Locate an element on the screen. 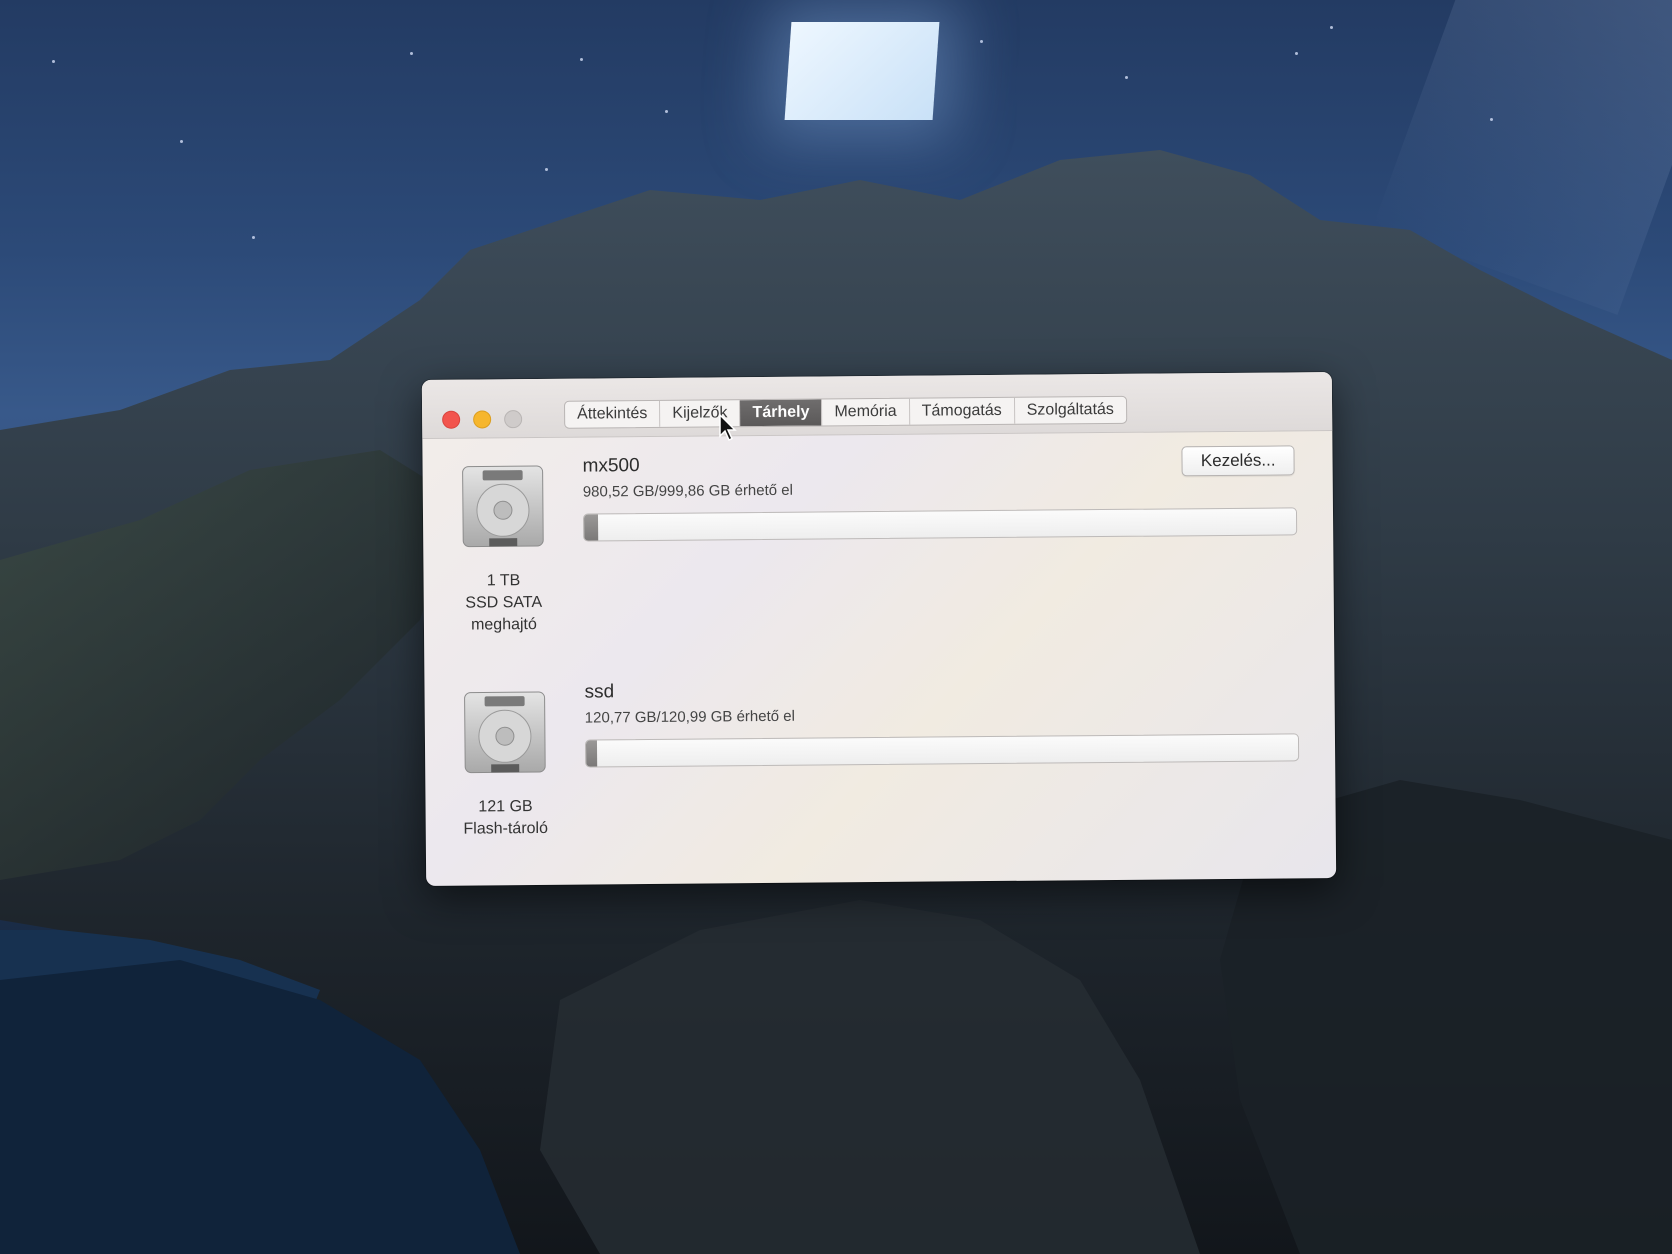 This screenshot has height=1254, width=1672. tab-tamogatas: Támogatás is located at coordinates (962, 411).